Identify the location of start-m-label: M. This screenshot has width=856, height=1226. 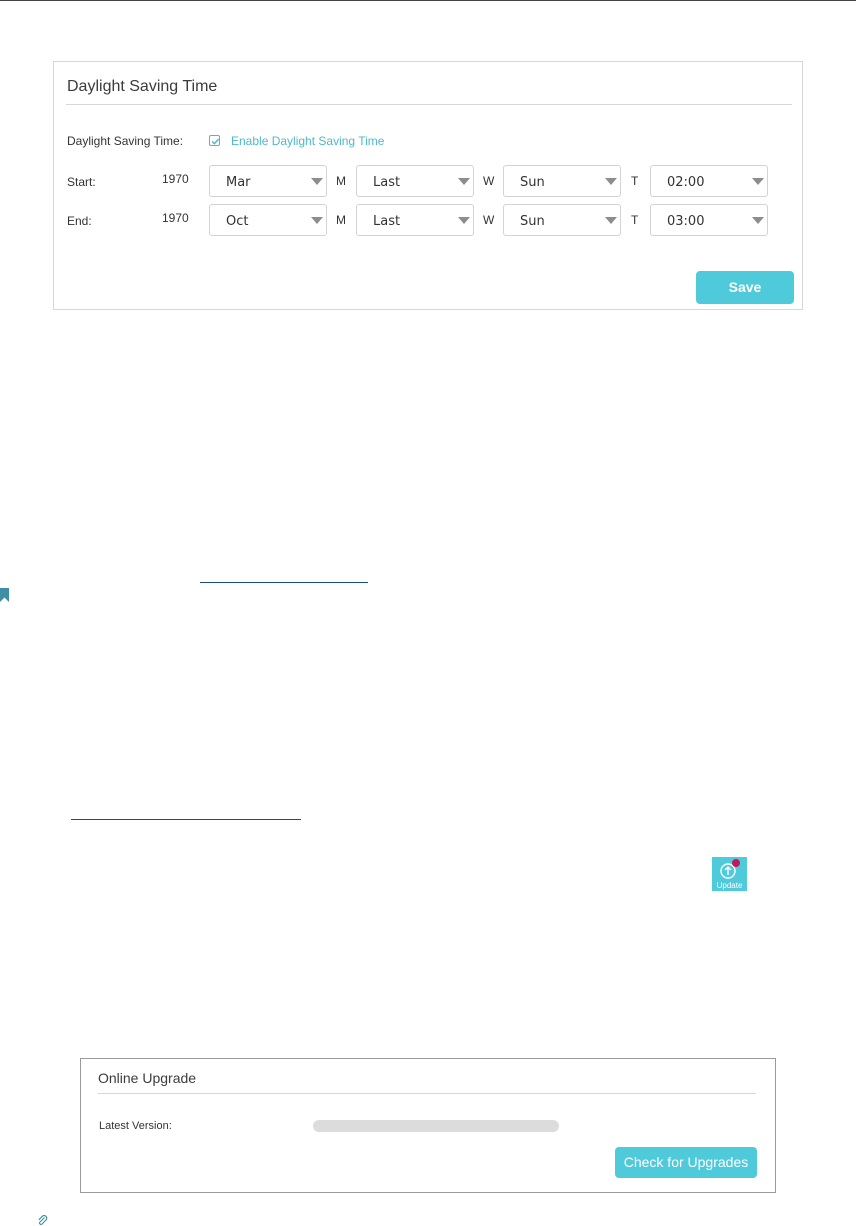
(341, 181).